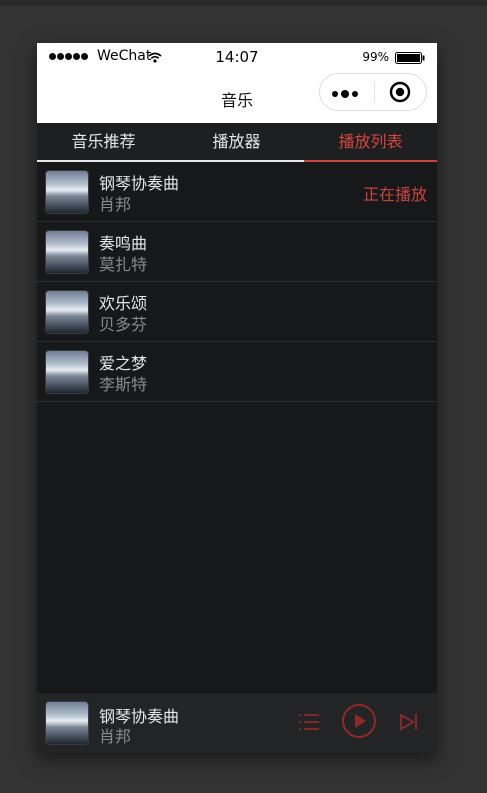 This screenshot has width=487, height=793. Describe the element at coordinates (237, 312) in the screenshot. I see `playlist-item: 欢乐颂 贝多芬` at that location.